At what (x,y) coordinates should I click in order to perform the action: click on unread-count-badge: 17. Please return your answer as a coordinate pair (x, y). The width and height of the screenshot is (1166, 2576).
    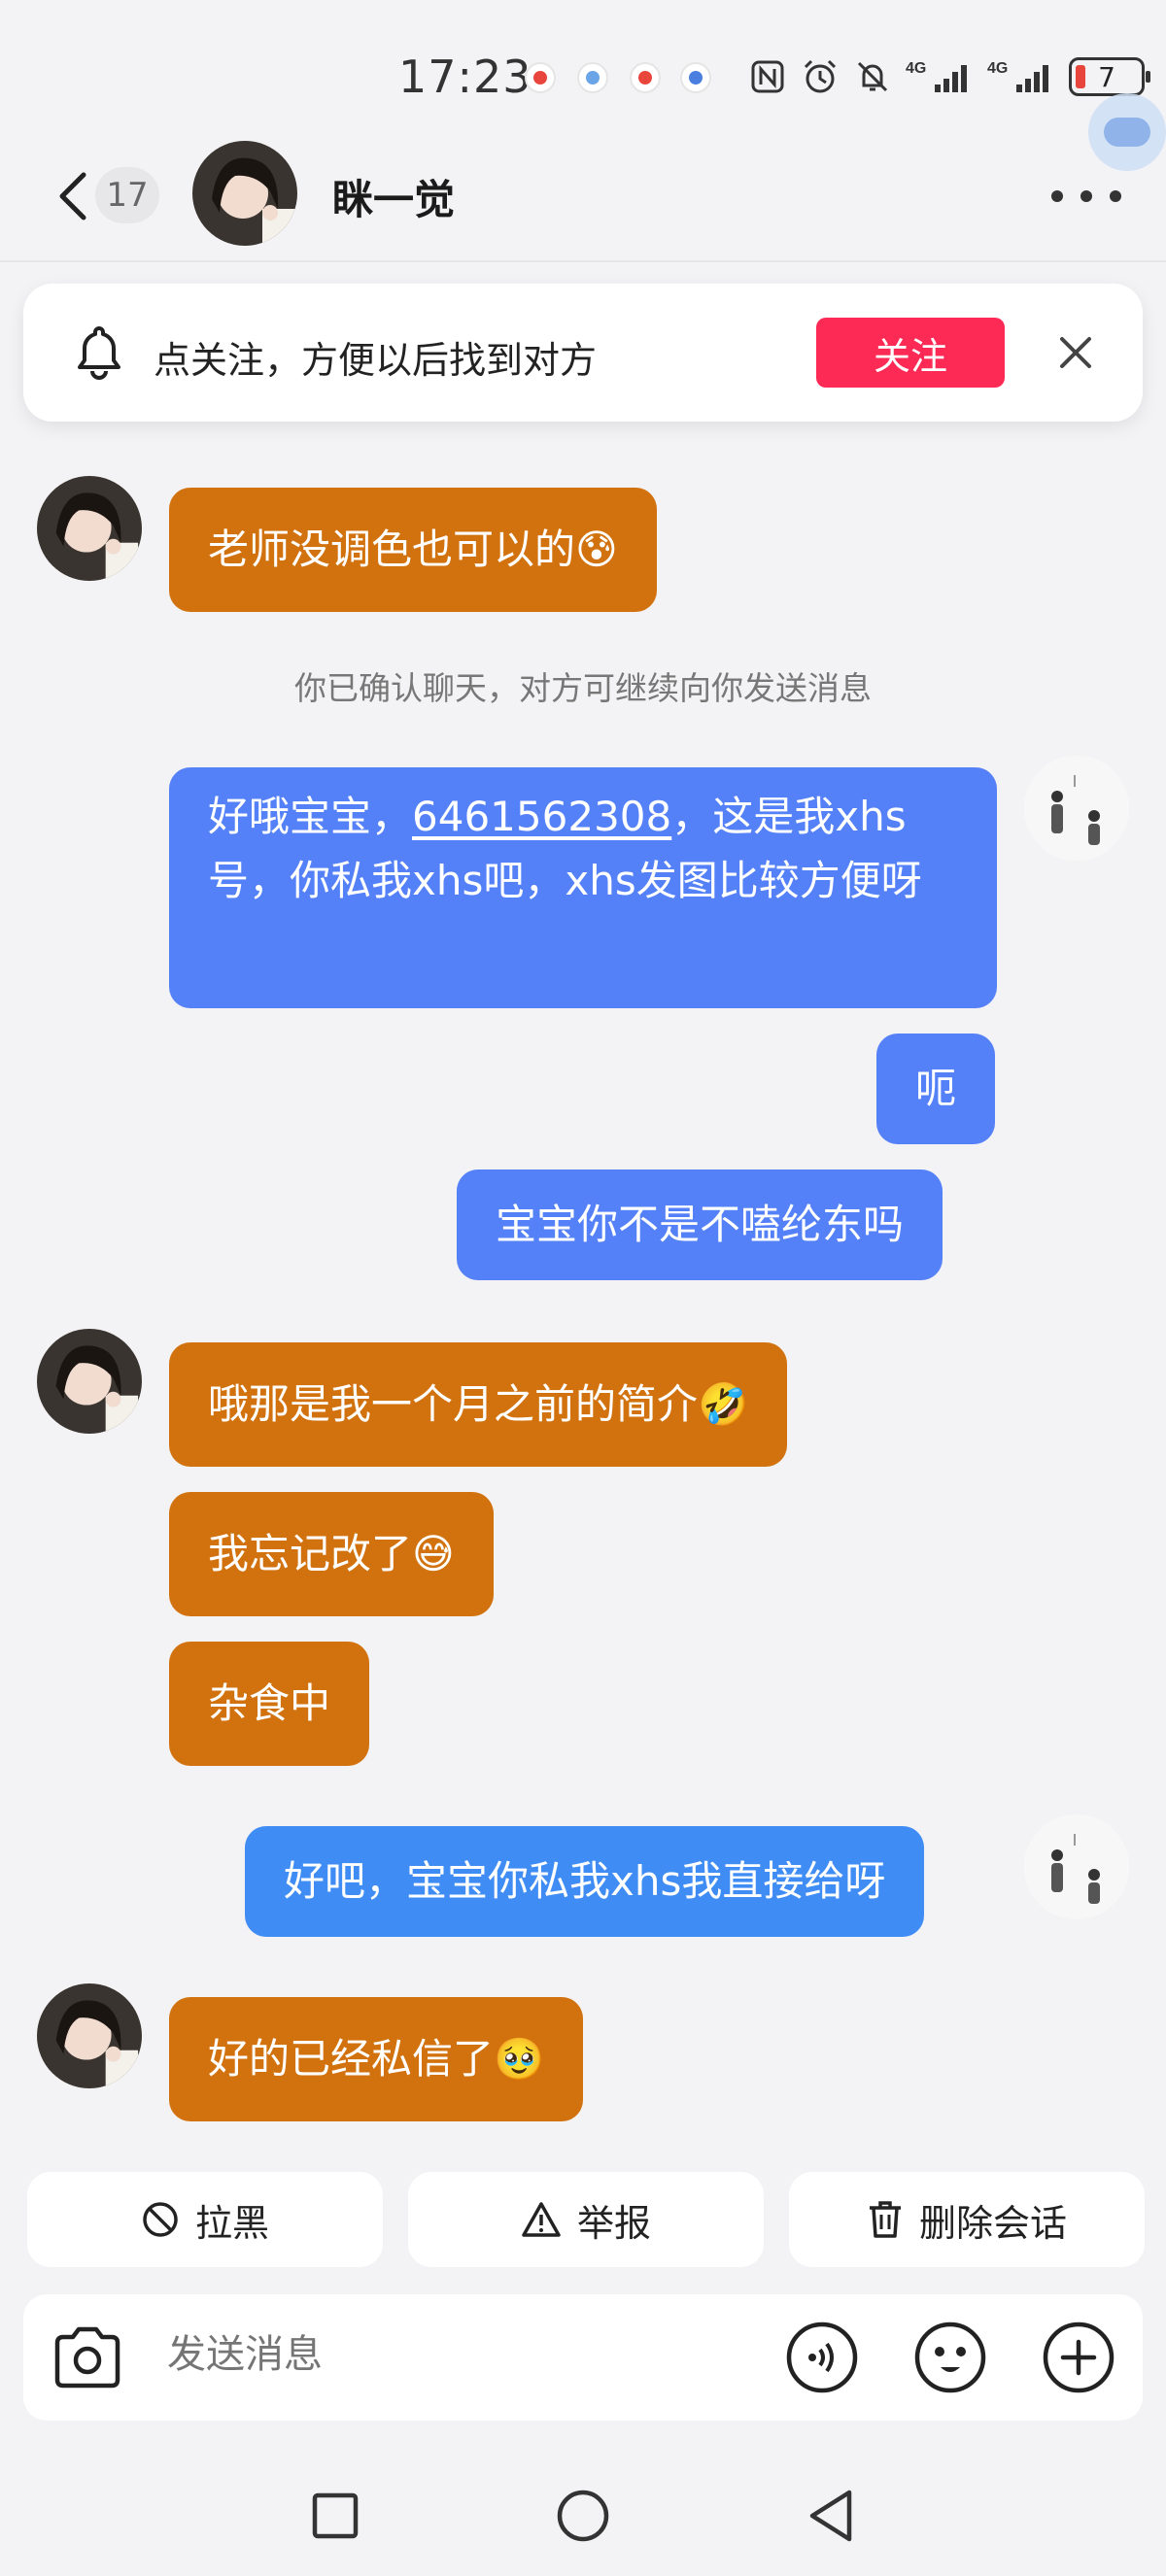
    Looking at the image, I should click on (127, 195).